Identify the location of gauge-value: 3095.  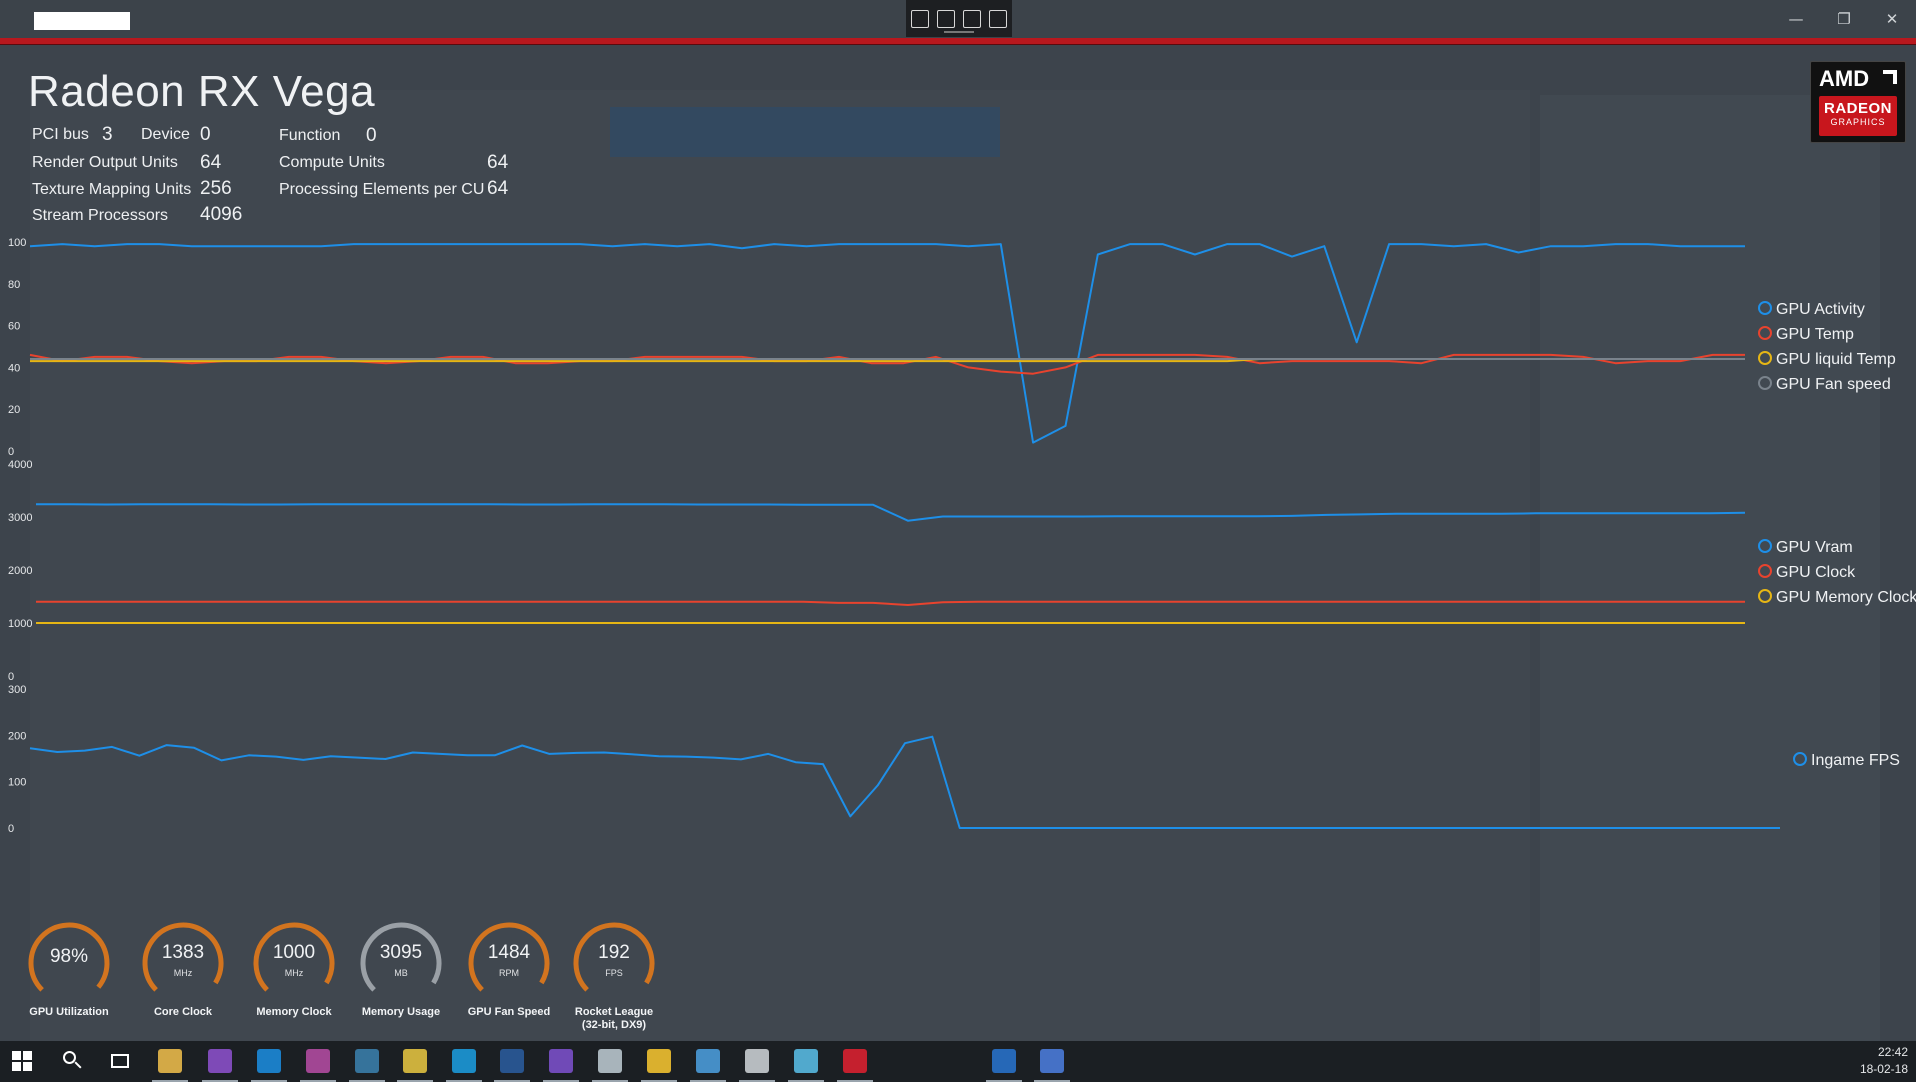
(401, 952).